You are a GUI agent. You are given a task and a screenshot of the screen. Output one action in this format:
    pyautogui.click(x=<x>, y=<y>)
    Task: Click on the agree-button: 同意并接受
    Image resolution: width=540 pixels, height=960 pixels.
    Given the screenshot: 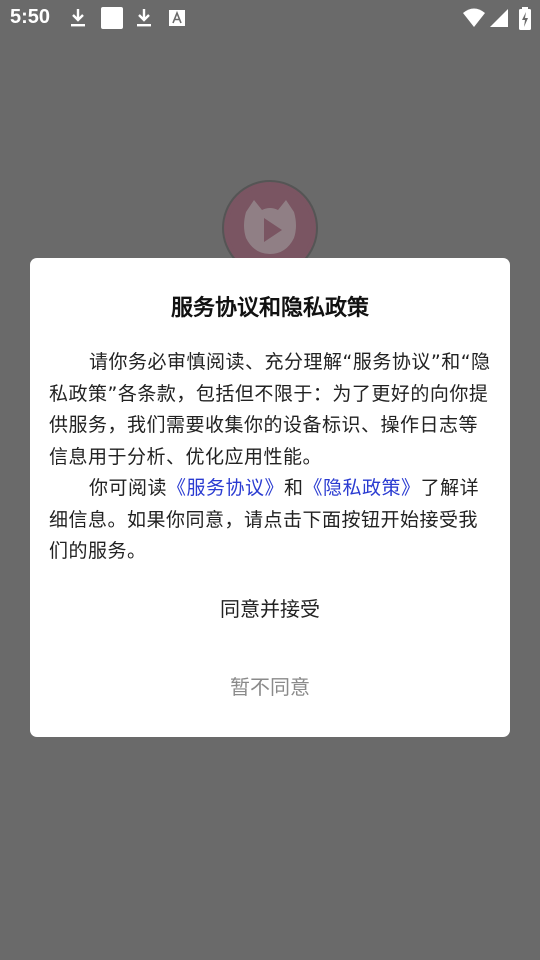 What is the action you would take?
    pyautogui.click(x=270, y=609)
    